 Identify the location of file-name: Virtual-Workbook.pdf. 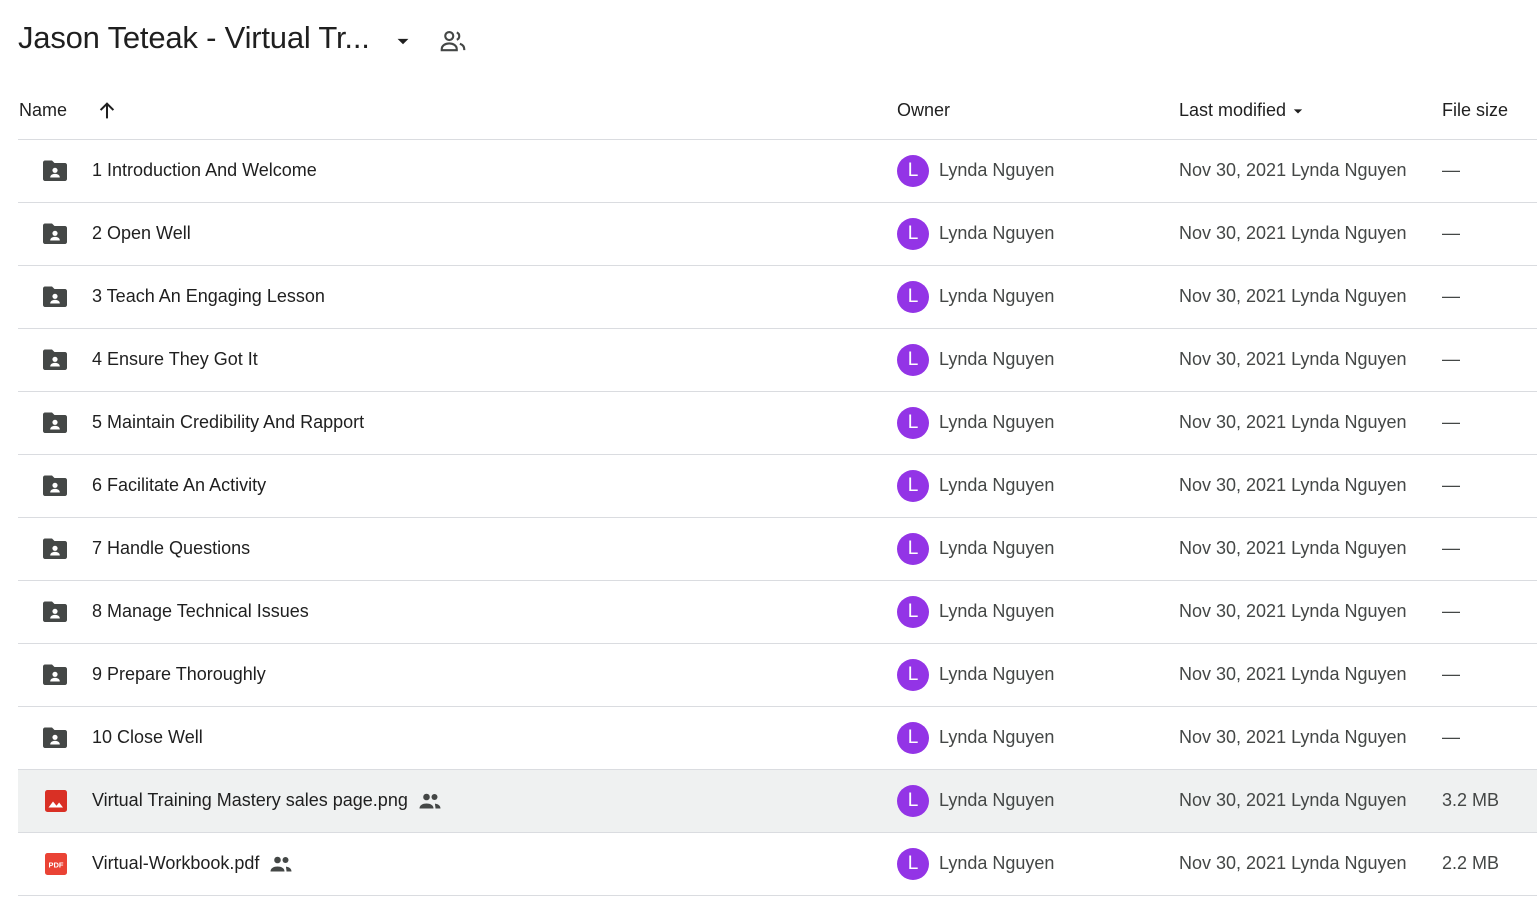
(176, 863).